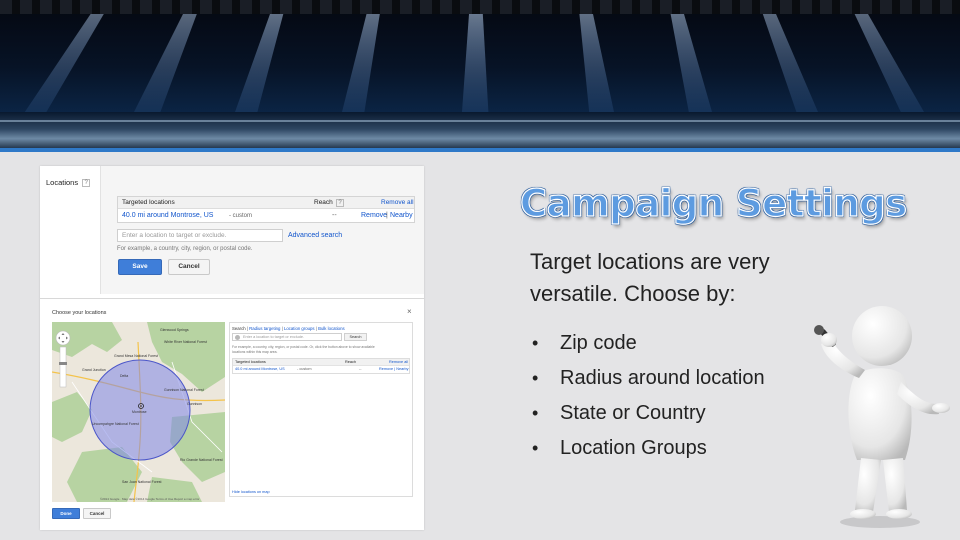  I want to click on table-header: Targeted locations Reach Remove all, so click(321, 362).